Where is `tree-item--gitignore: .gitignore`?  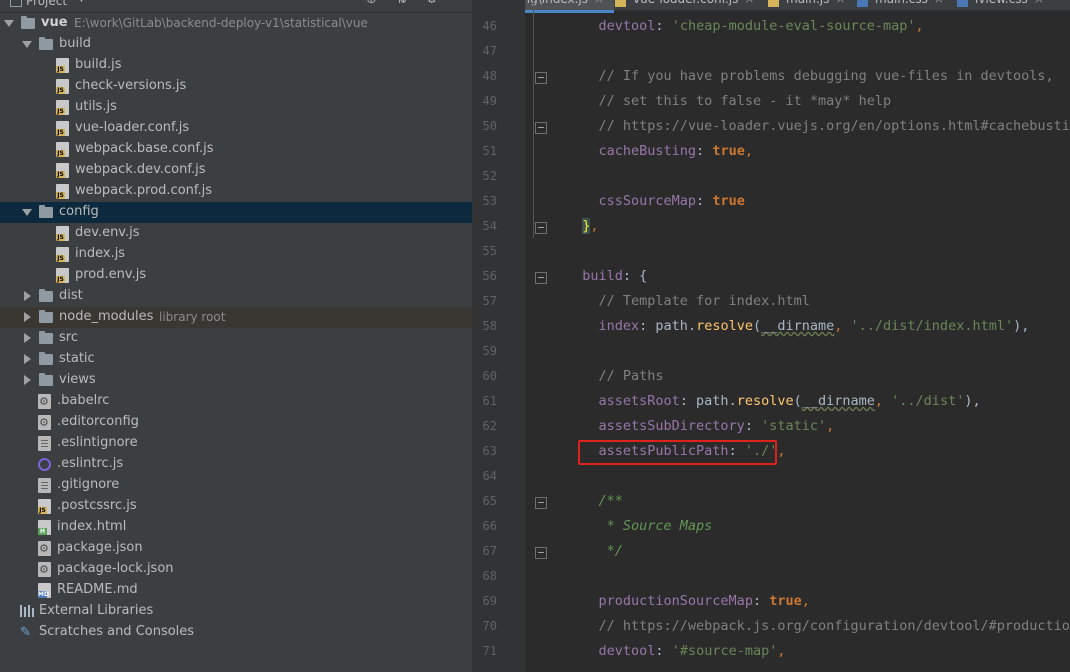 tree-item--gitignore: .gitignore is located at coordinates (236, 485).